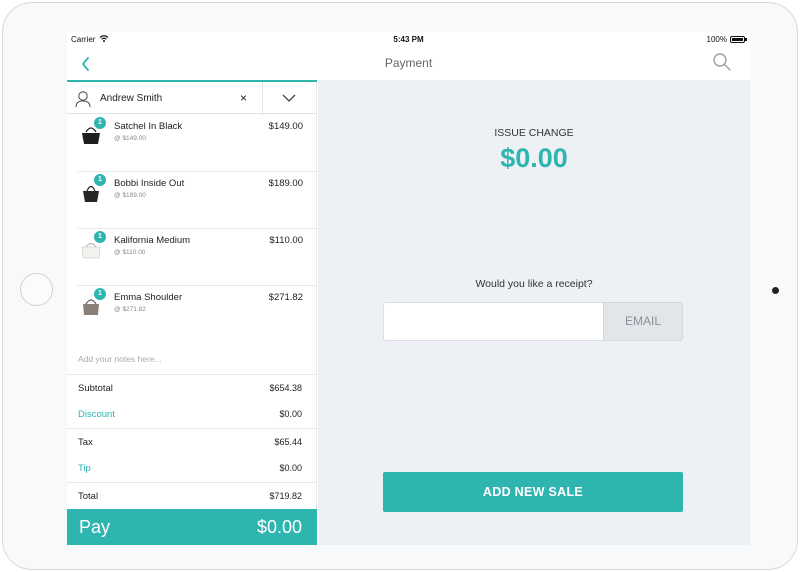 This screenshot has width=800, height=572. What do you see at coordinates (279, 527) in the screenshot?
I see `pay-amount: $0.00` at bounding box center [279, 527].